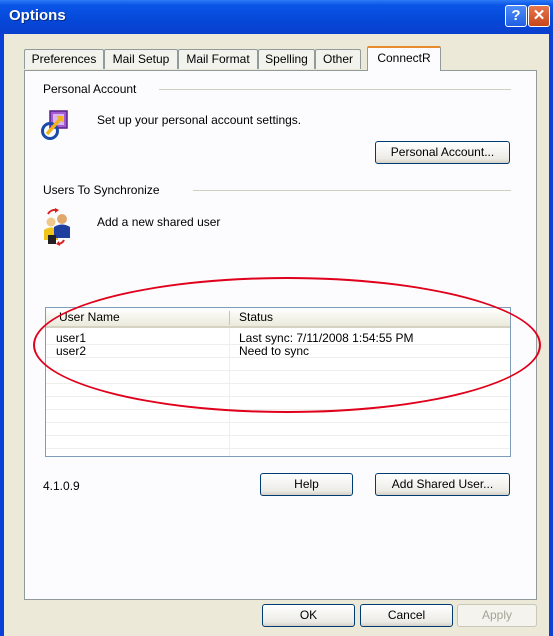 Image resolution: width=553 pixels, height=636 pixels. Describe the element at coordinates (89, 317) in the screenshot. I see `column-header-user-name: User Name` at that location.